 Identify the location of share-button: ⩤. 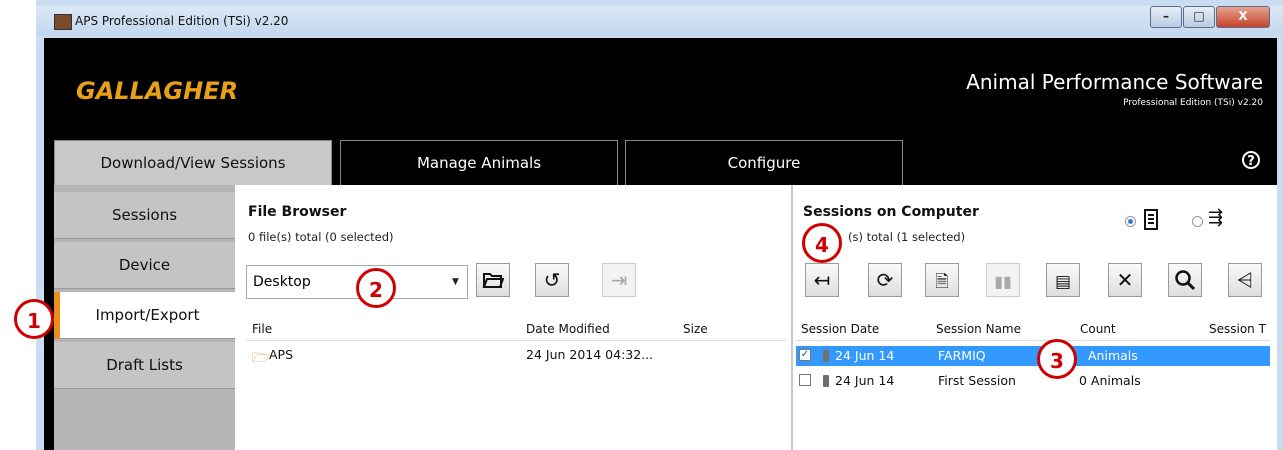
(1245, 280).